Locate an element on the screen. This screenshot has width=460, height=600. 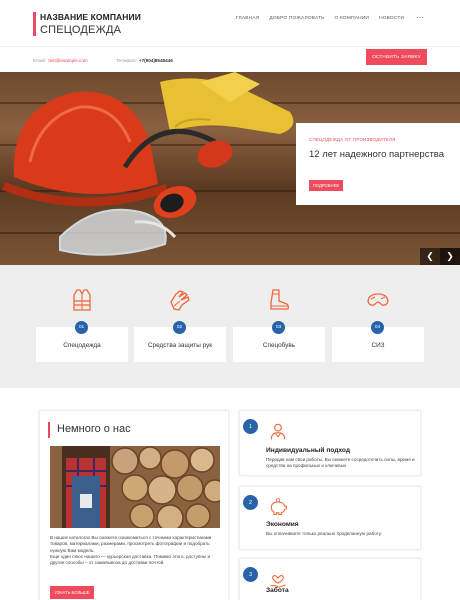
category-label: Спецобувь is located at coordinates (279, 345).